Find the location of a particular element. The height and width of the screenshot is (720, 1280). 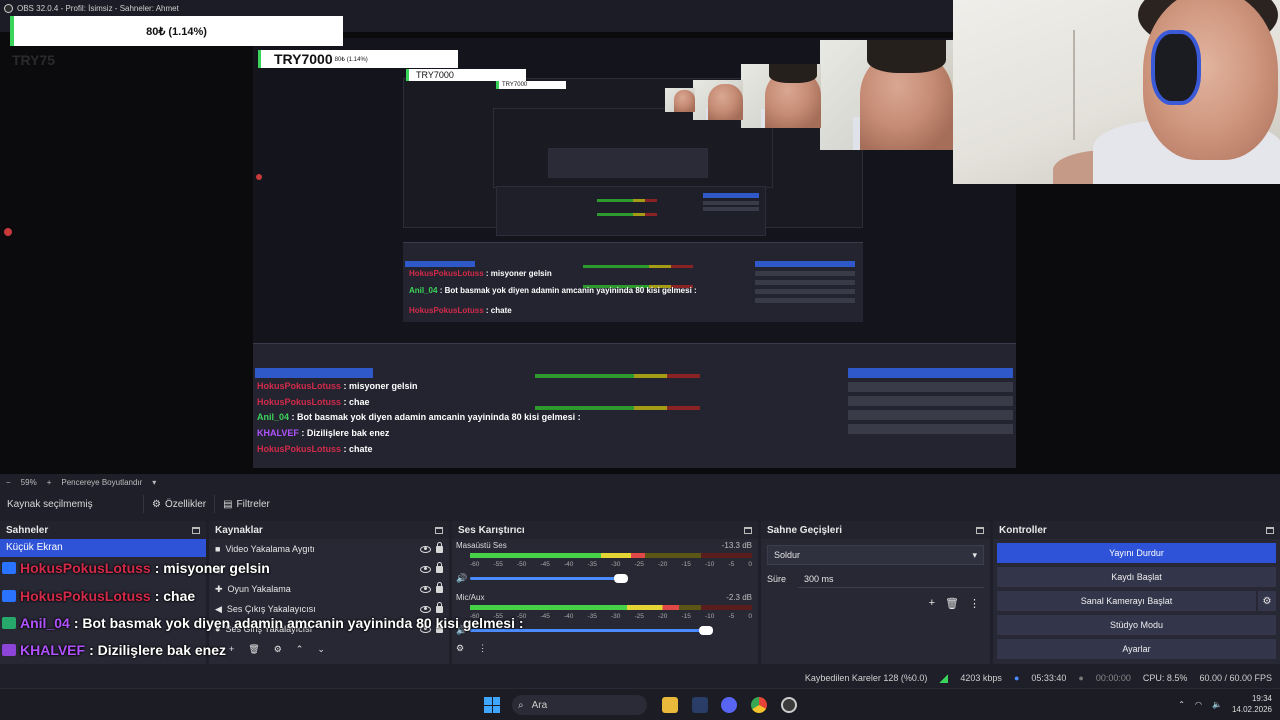

mixer-header: Ses Karıştırıcı is located at coordinates (605, 530).